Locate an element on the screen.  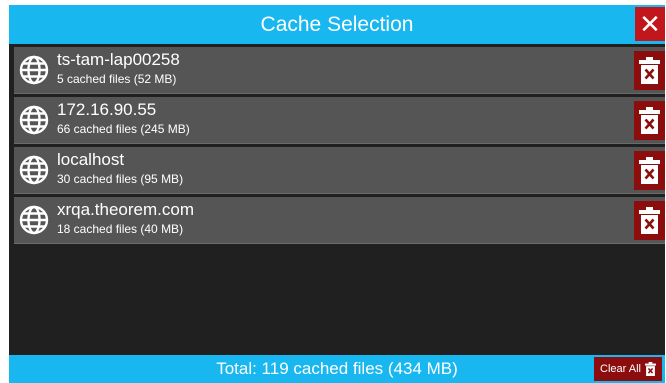
total-summary: Total: 119 cached files (434 MB) is located at coordinates (337, 368).